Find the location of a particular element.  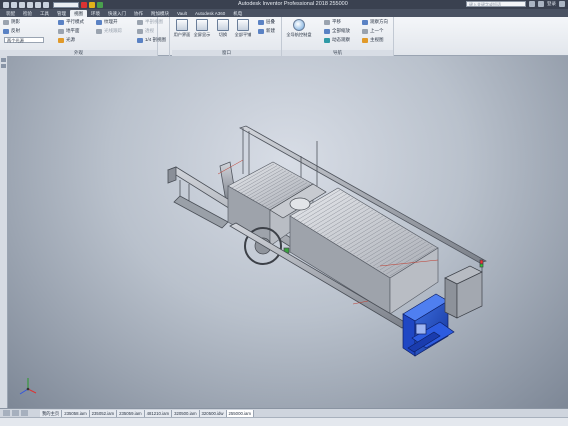

reflection-button: 反射 is located at coordinates (11, 31).